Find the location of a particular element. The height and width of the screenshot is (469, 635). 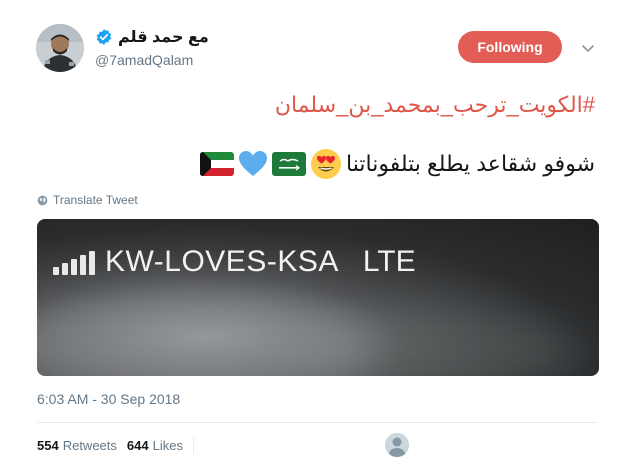

likes-stat: 644 Likes is located at coordinates (155, 445).